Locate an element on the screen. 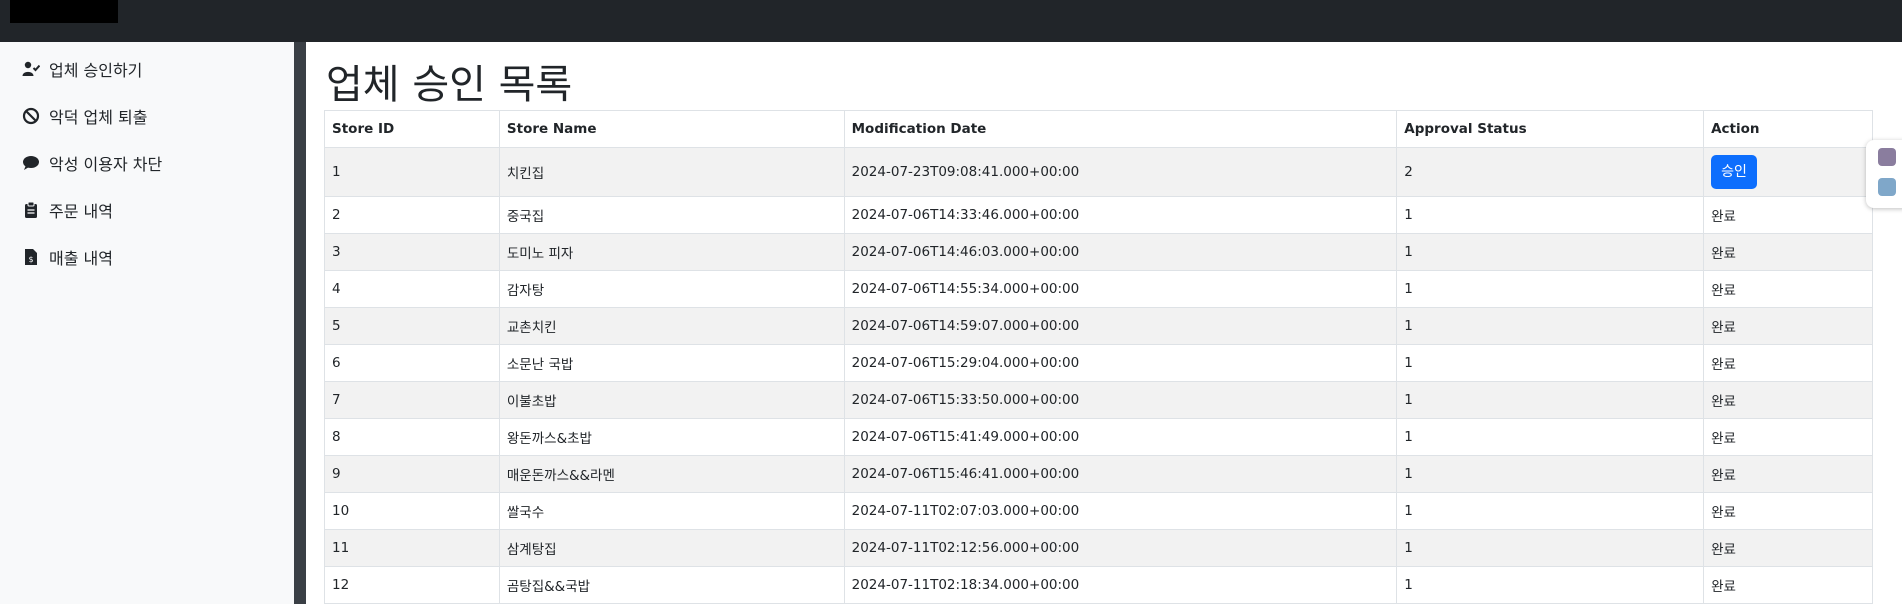 This screenshot has width=1902, height=604. store-id-cell: 1 is located at coordinates (412, 172).